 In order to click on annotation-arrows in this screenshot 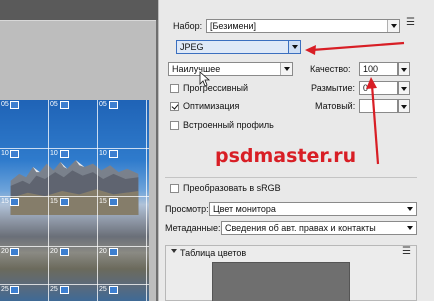, I will do `click(355, 103)`.